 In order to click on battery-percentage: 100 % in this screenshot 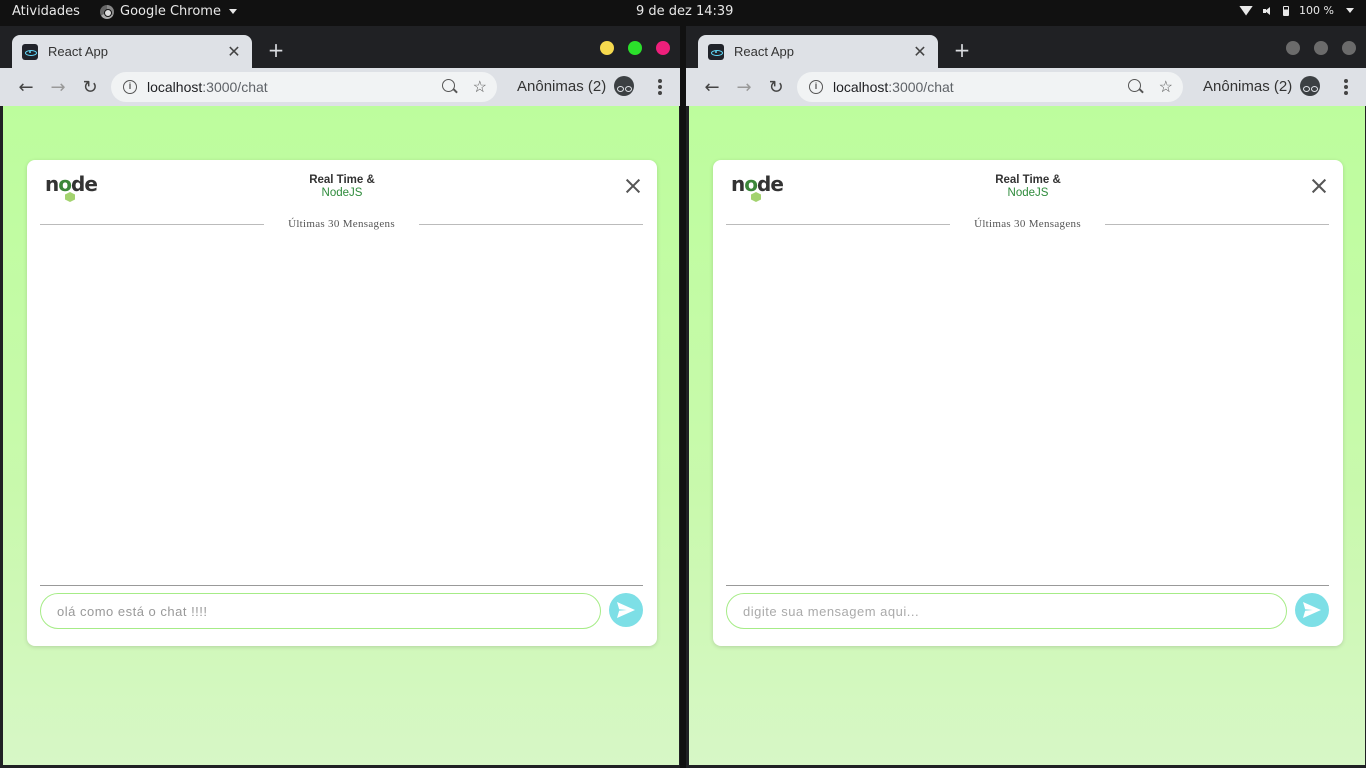, I will do `click(1316, 10)`.